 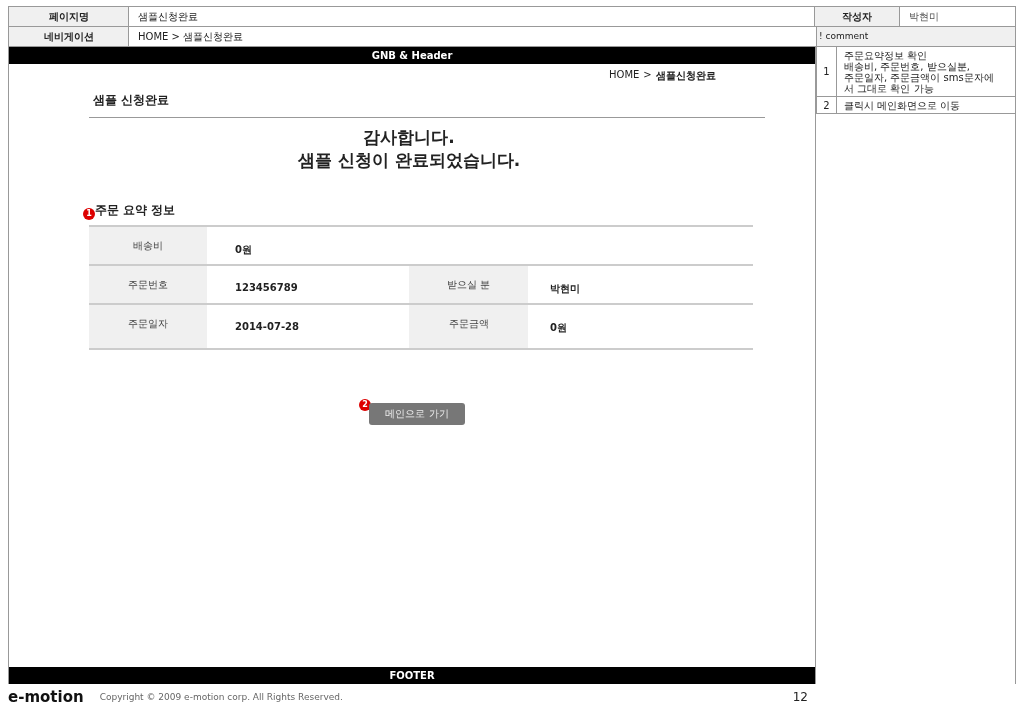 What do you see at coordinates (685, 76) in the screenshot?
I see `breadcrumb-current: 샘플신청완료` at bounding box center [685, 76].